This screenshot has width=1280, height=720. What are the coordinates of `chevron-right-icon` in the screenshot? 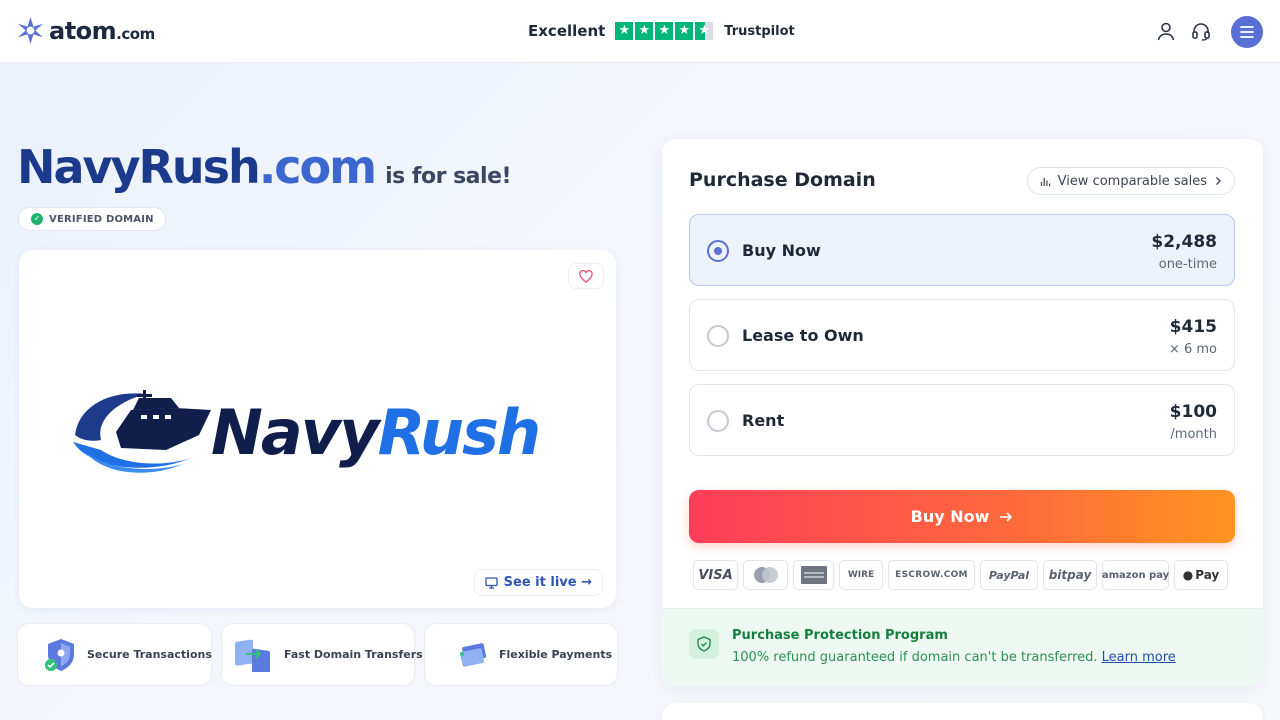 It's located at (1218, 181).